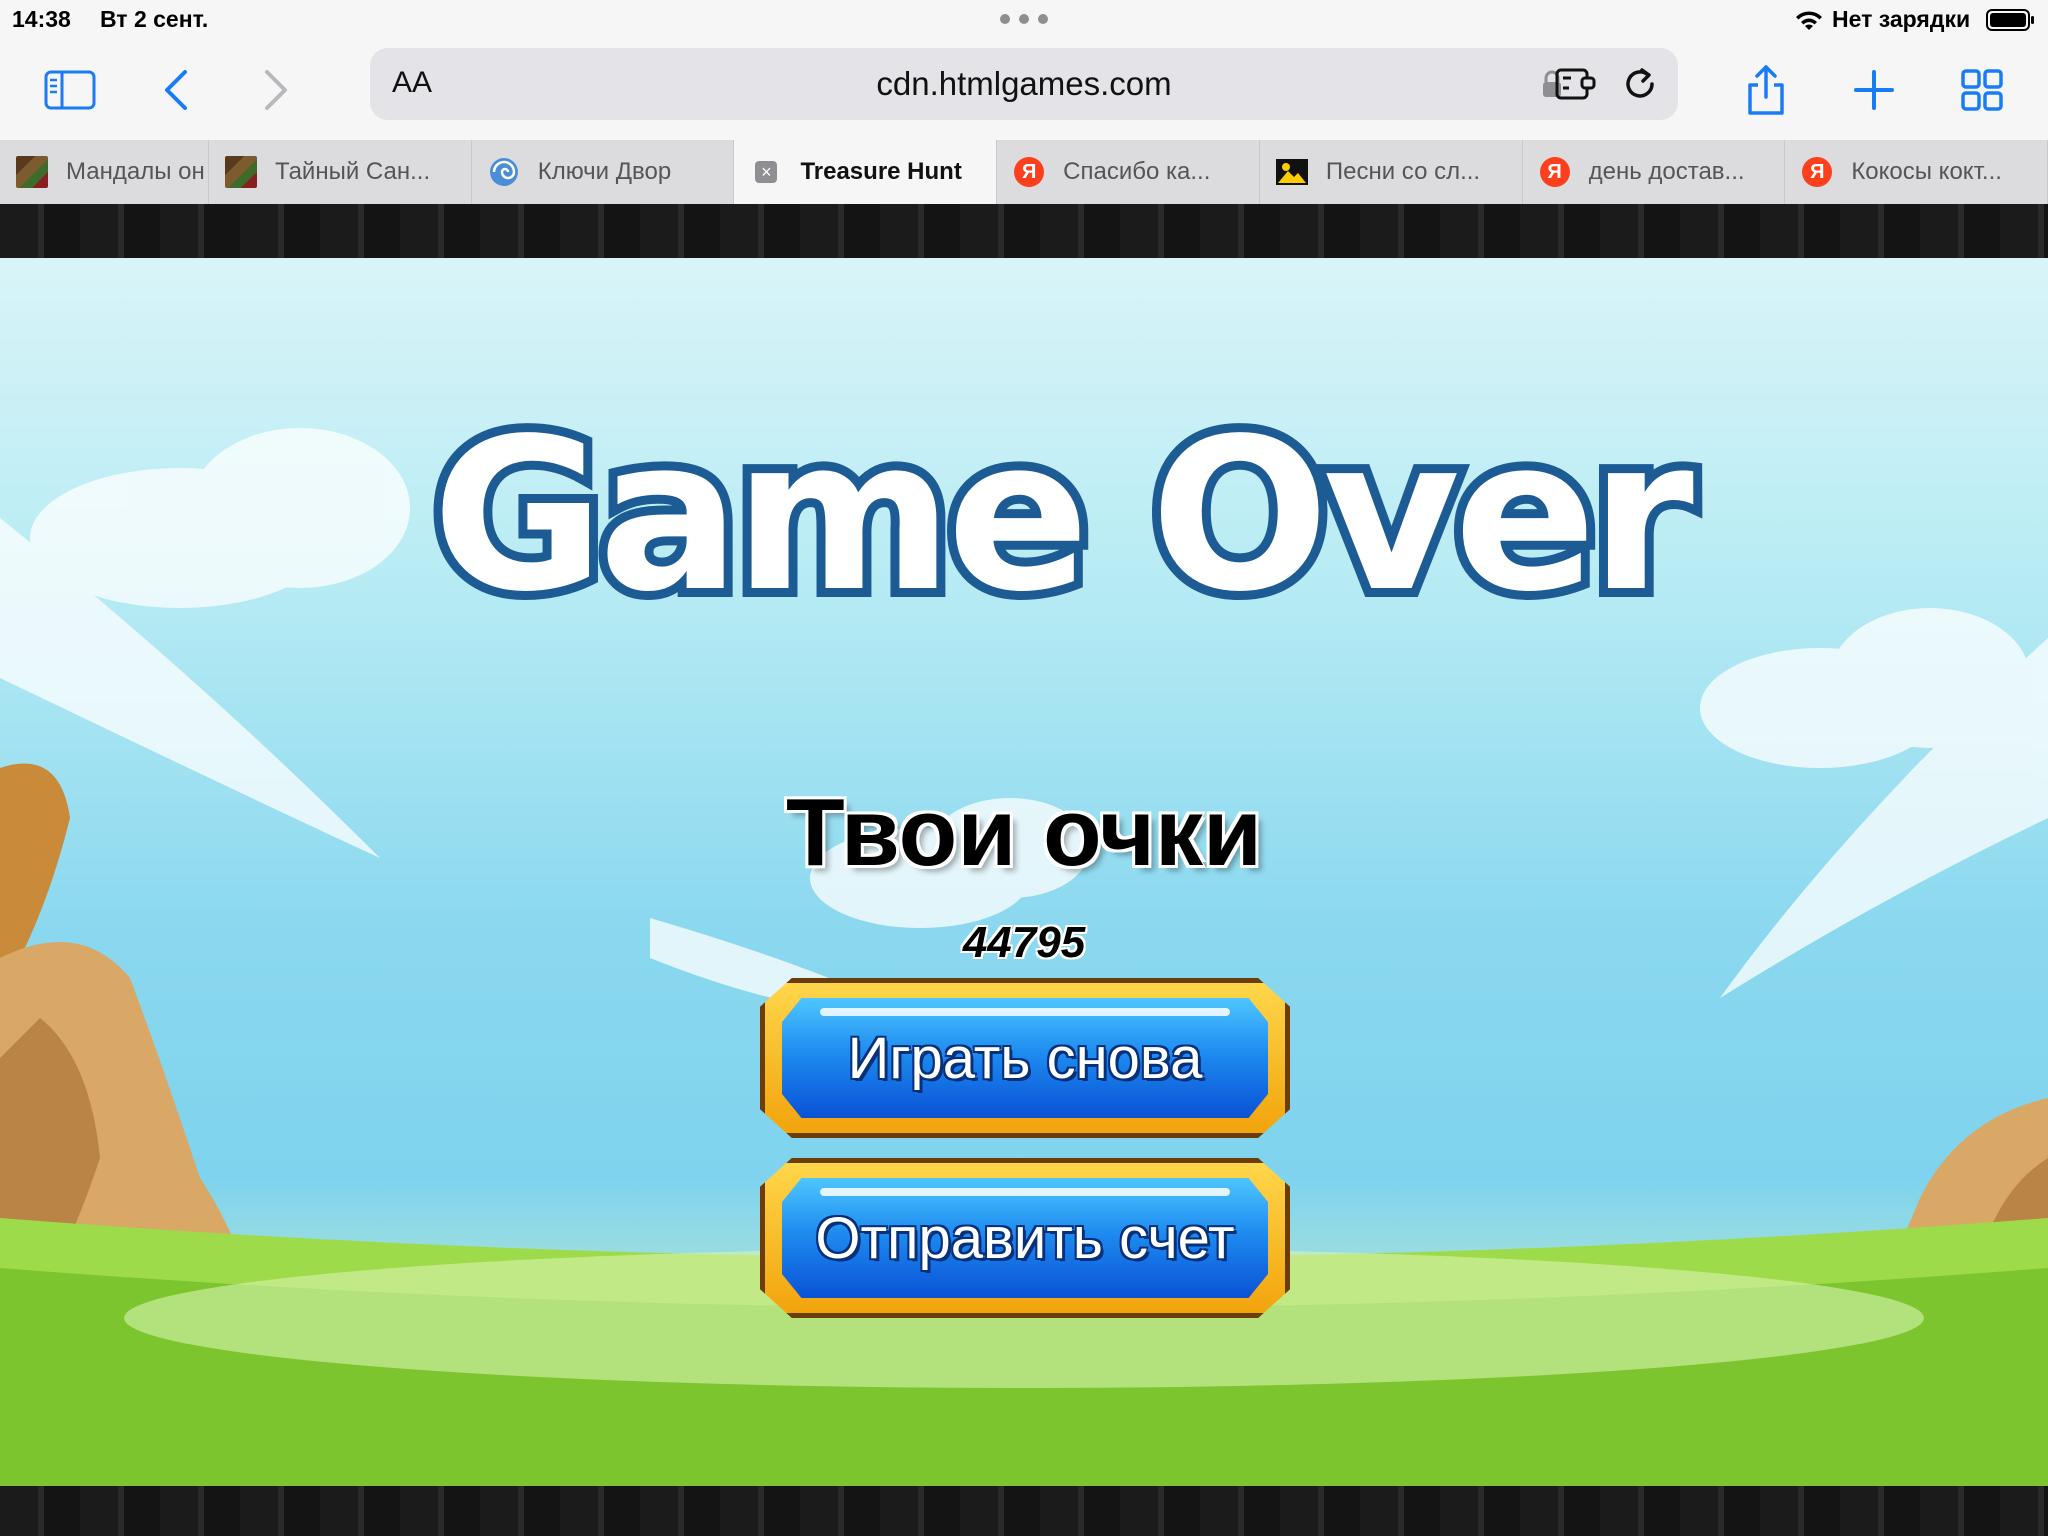 The image size is (2048, 1536). I want to click on status-bar: 14:38 Вт 2 сент. Нет зарядки, so click(1024, 20).